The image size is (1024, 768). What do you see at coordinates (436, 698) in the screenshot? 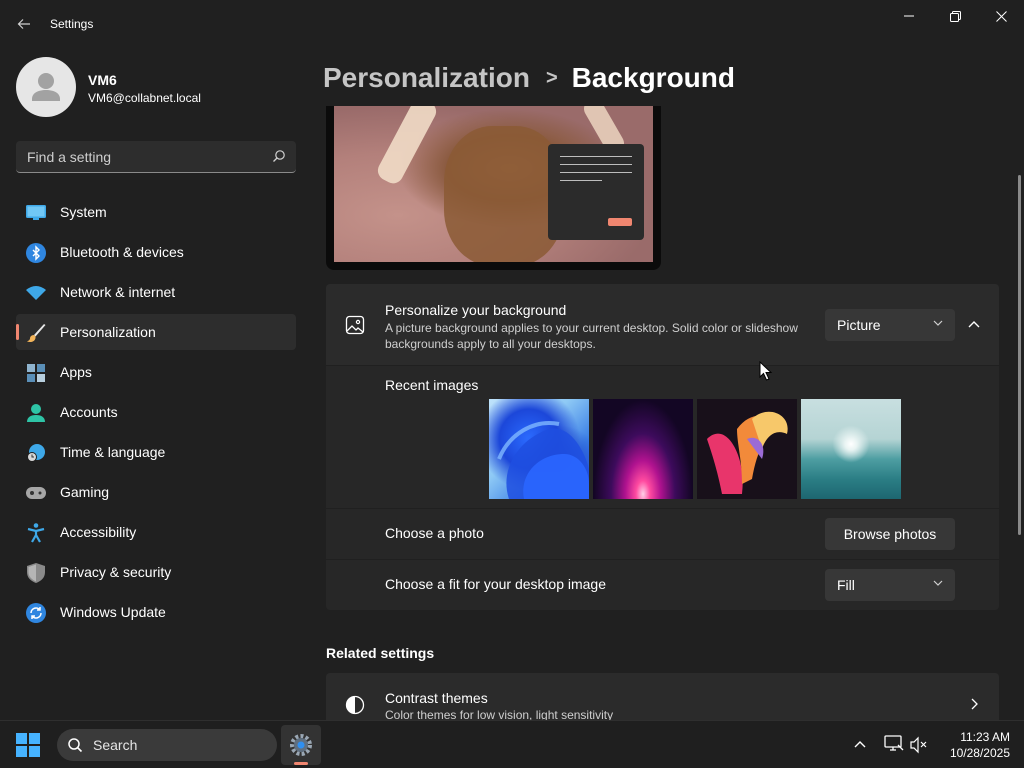
I see `contrast-themes-title: Contrast themes` at bounding box center [436, 698].